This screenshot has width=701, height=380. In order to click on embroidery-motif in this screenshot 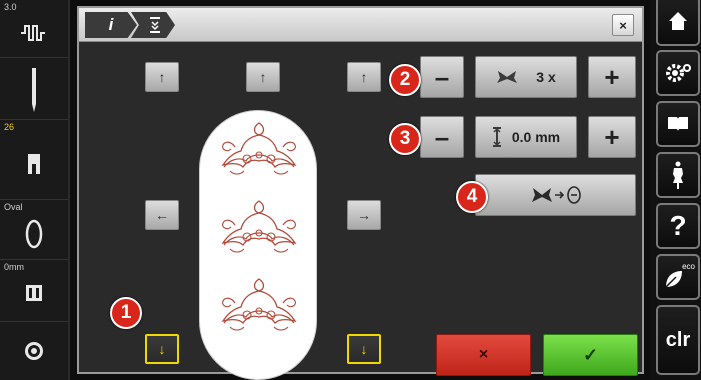, I will do `click(259, 226)`.